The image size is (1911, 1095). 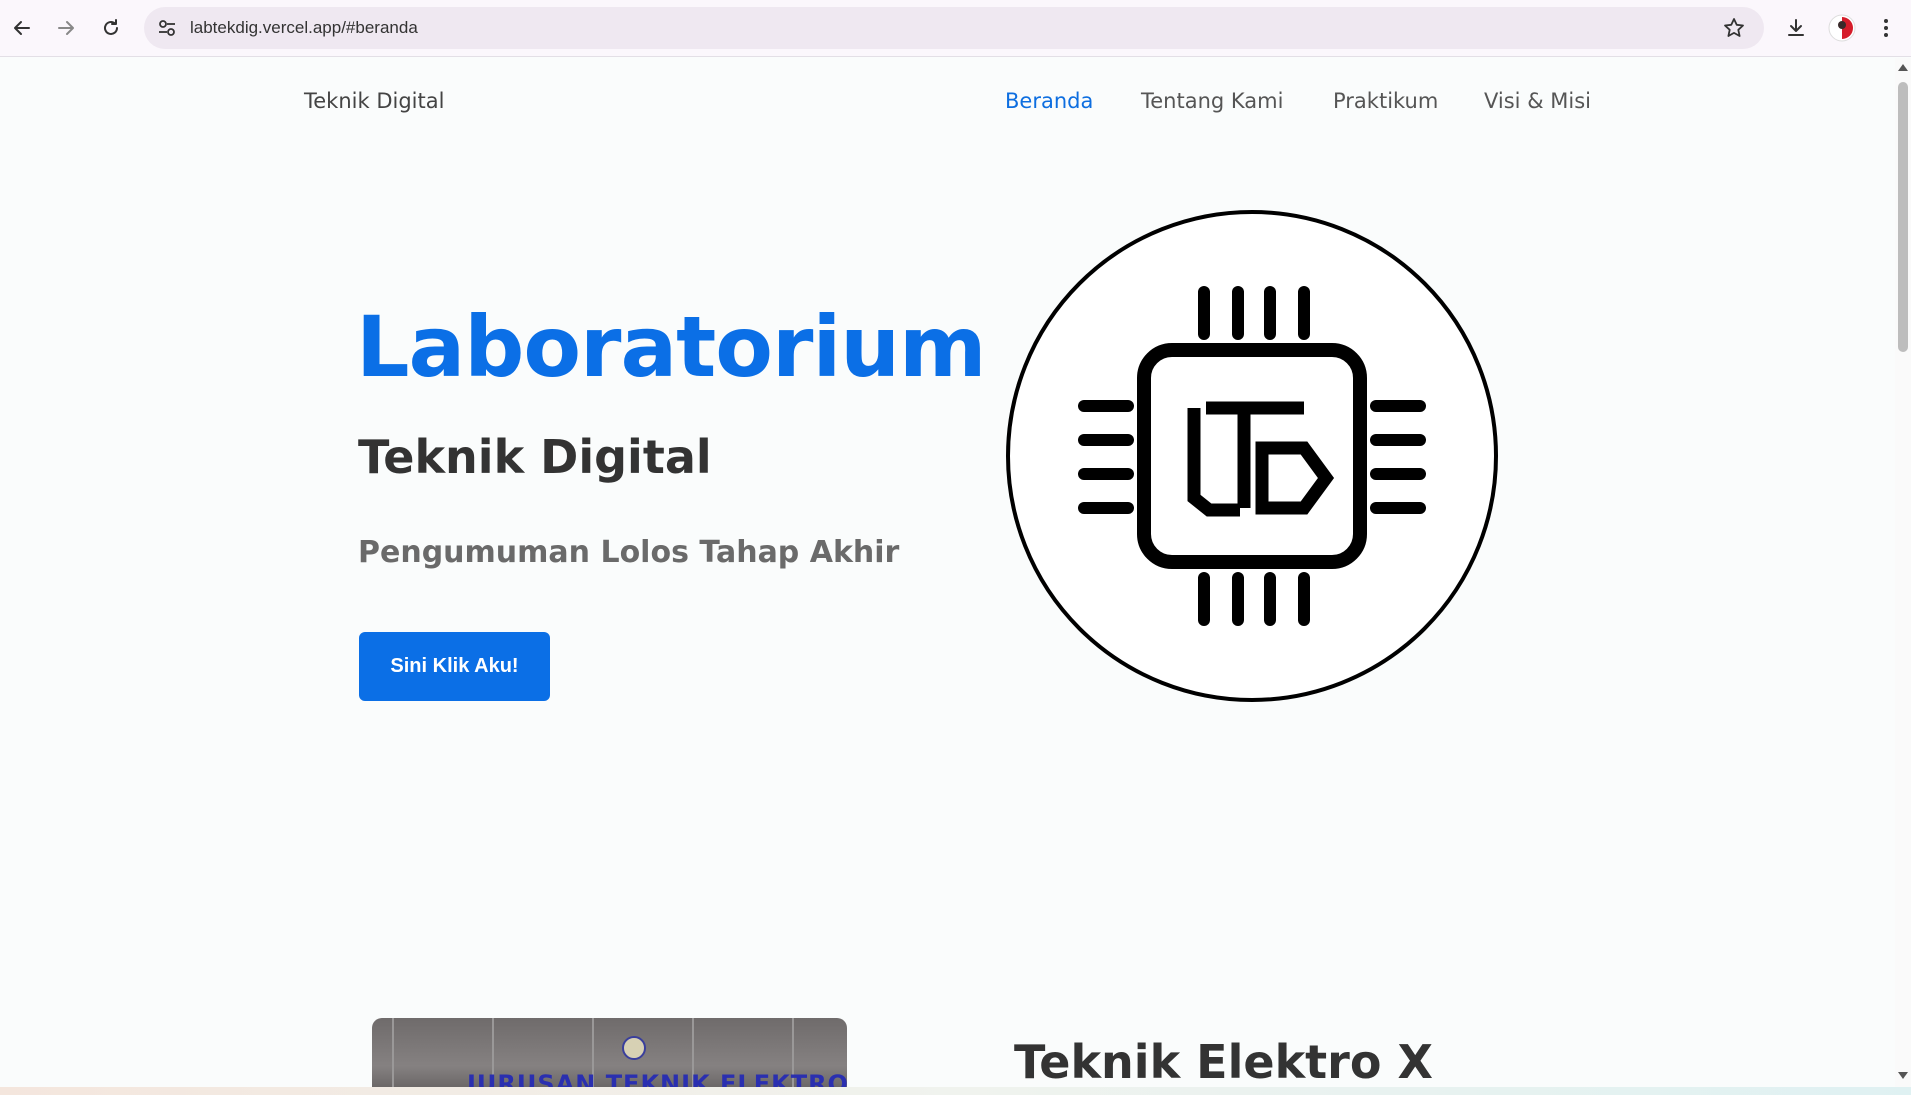 What do you see at coordinates (22, 28) in the screenshot?
I see `back-icon` at bounding box center [22, 28].